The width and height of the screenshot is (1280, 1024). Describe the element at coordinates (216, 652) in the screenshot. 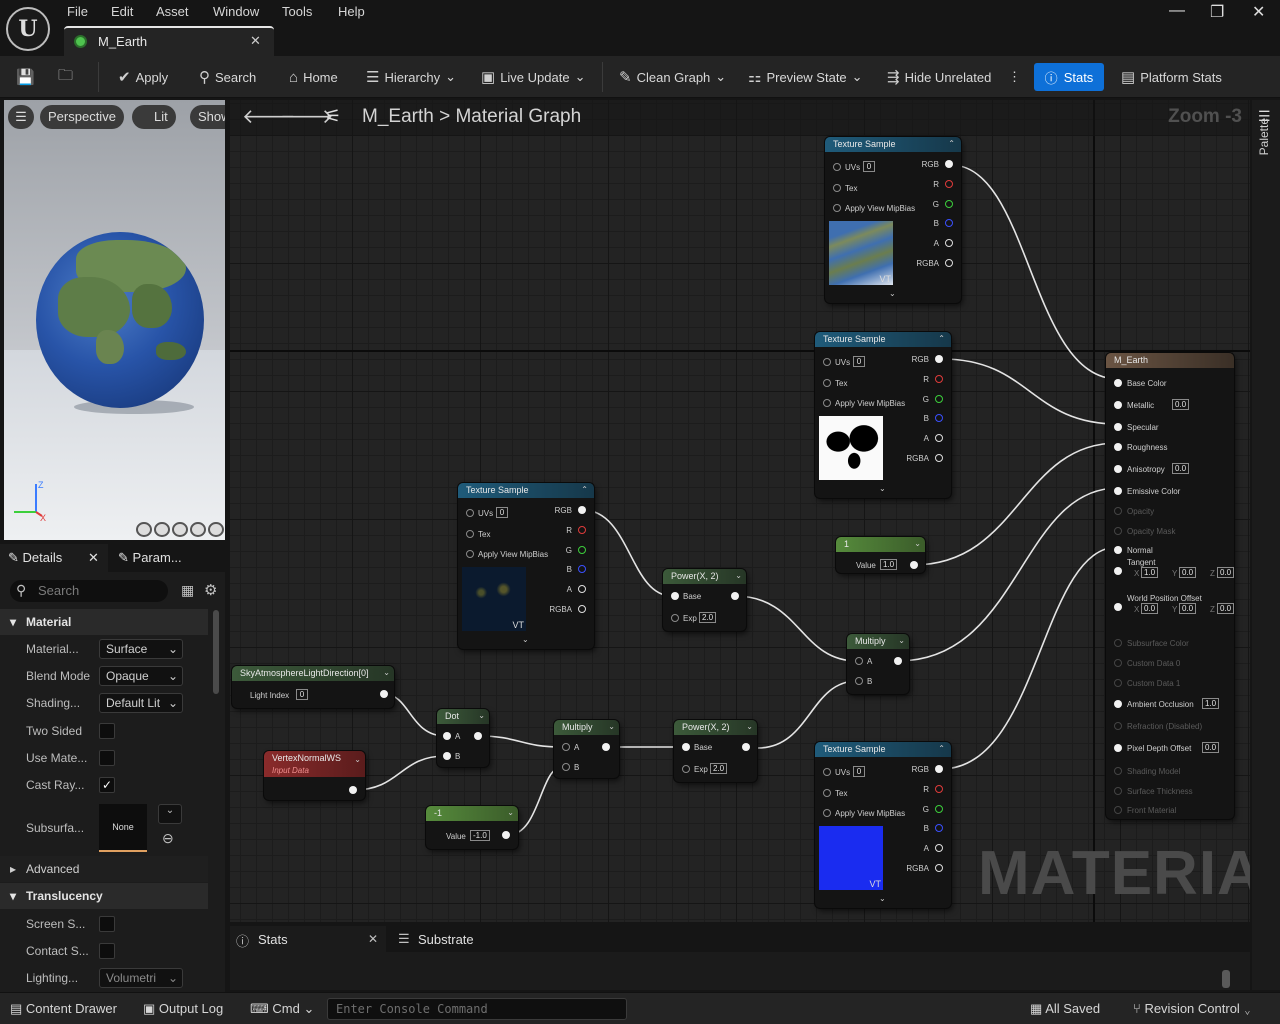

I see `details-scrollbar` at that location.